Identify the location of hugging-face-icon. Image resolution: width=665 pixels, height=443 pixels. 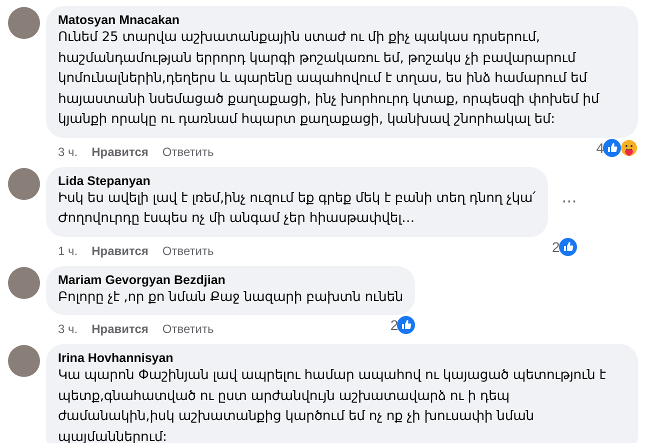
(629, 147).